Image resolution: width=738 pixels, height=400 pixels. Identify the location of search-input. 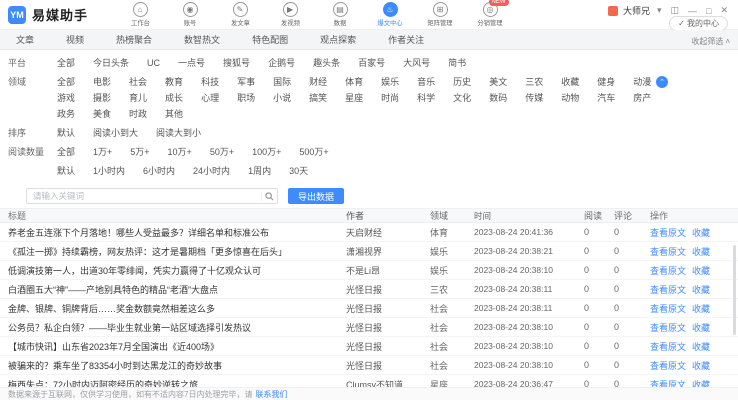
(144, 196).